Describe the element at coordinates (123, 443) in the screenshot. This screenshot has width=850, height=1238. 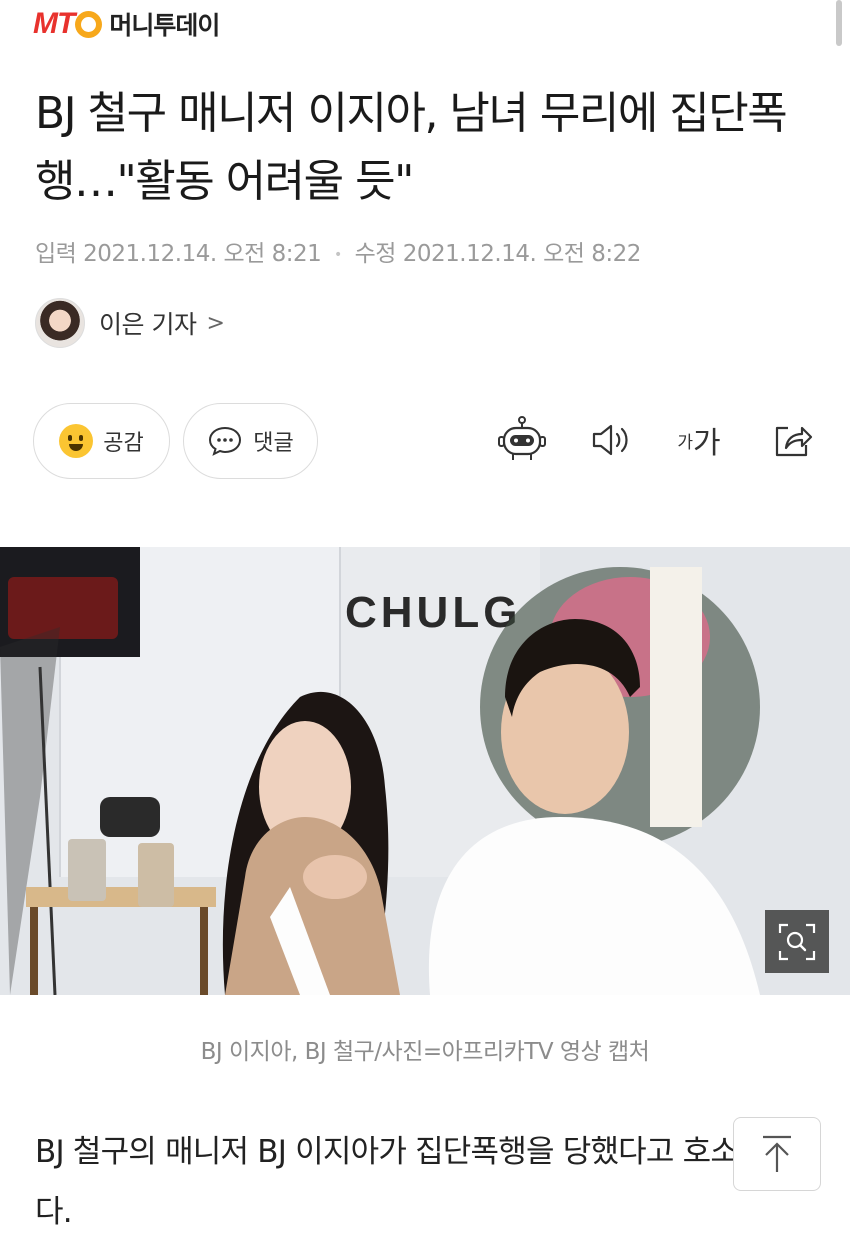
I see `like-label: 공감` at that location.